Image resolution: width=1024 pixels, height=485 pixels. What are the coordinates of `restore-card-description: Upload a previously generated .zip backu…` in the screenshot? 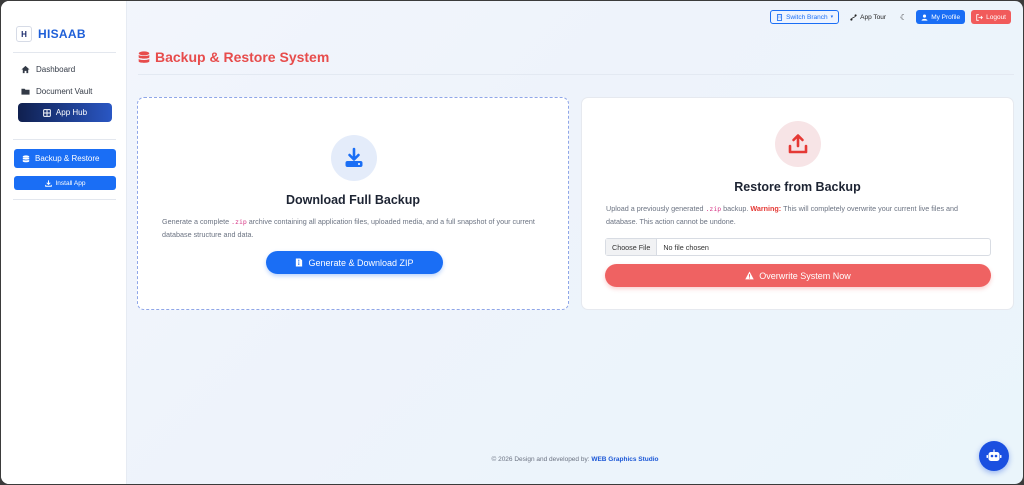 It's located at (798, 215).